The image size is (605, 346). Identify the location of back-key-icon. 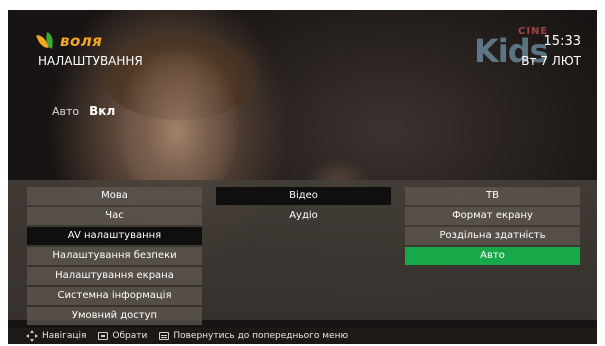
(164, 336).